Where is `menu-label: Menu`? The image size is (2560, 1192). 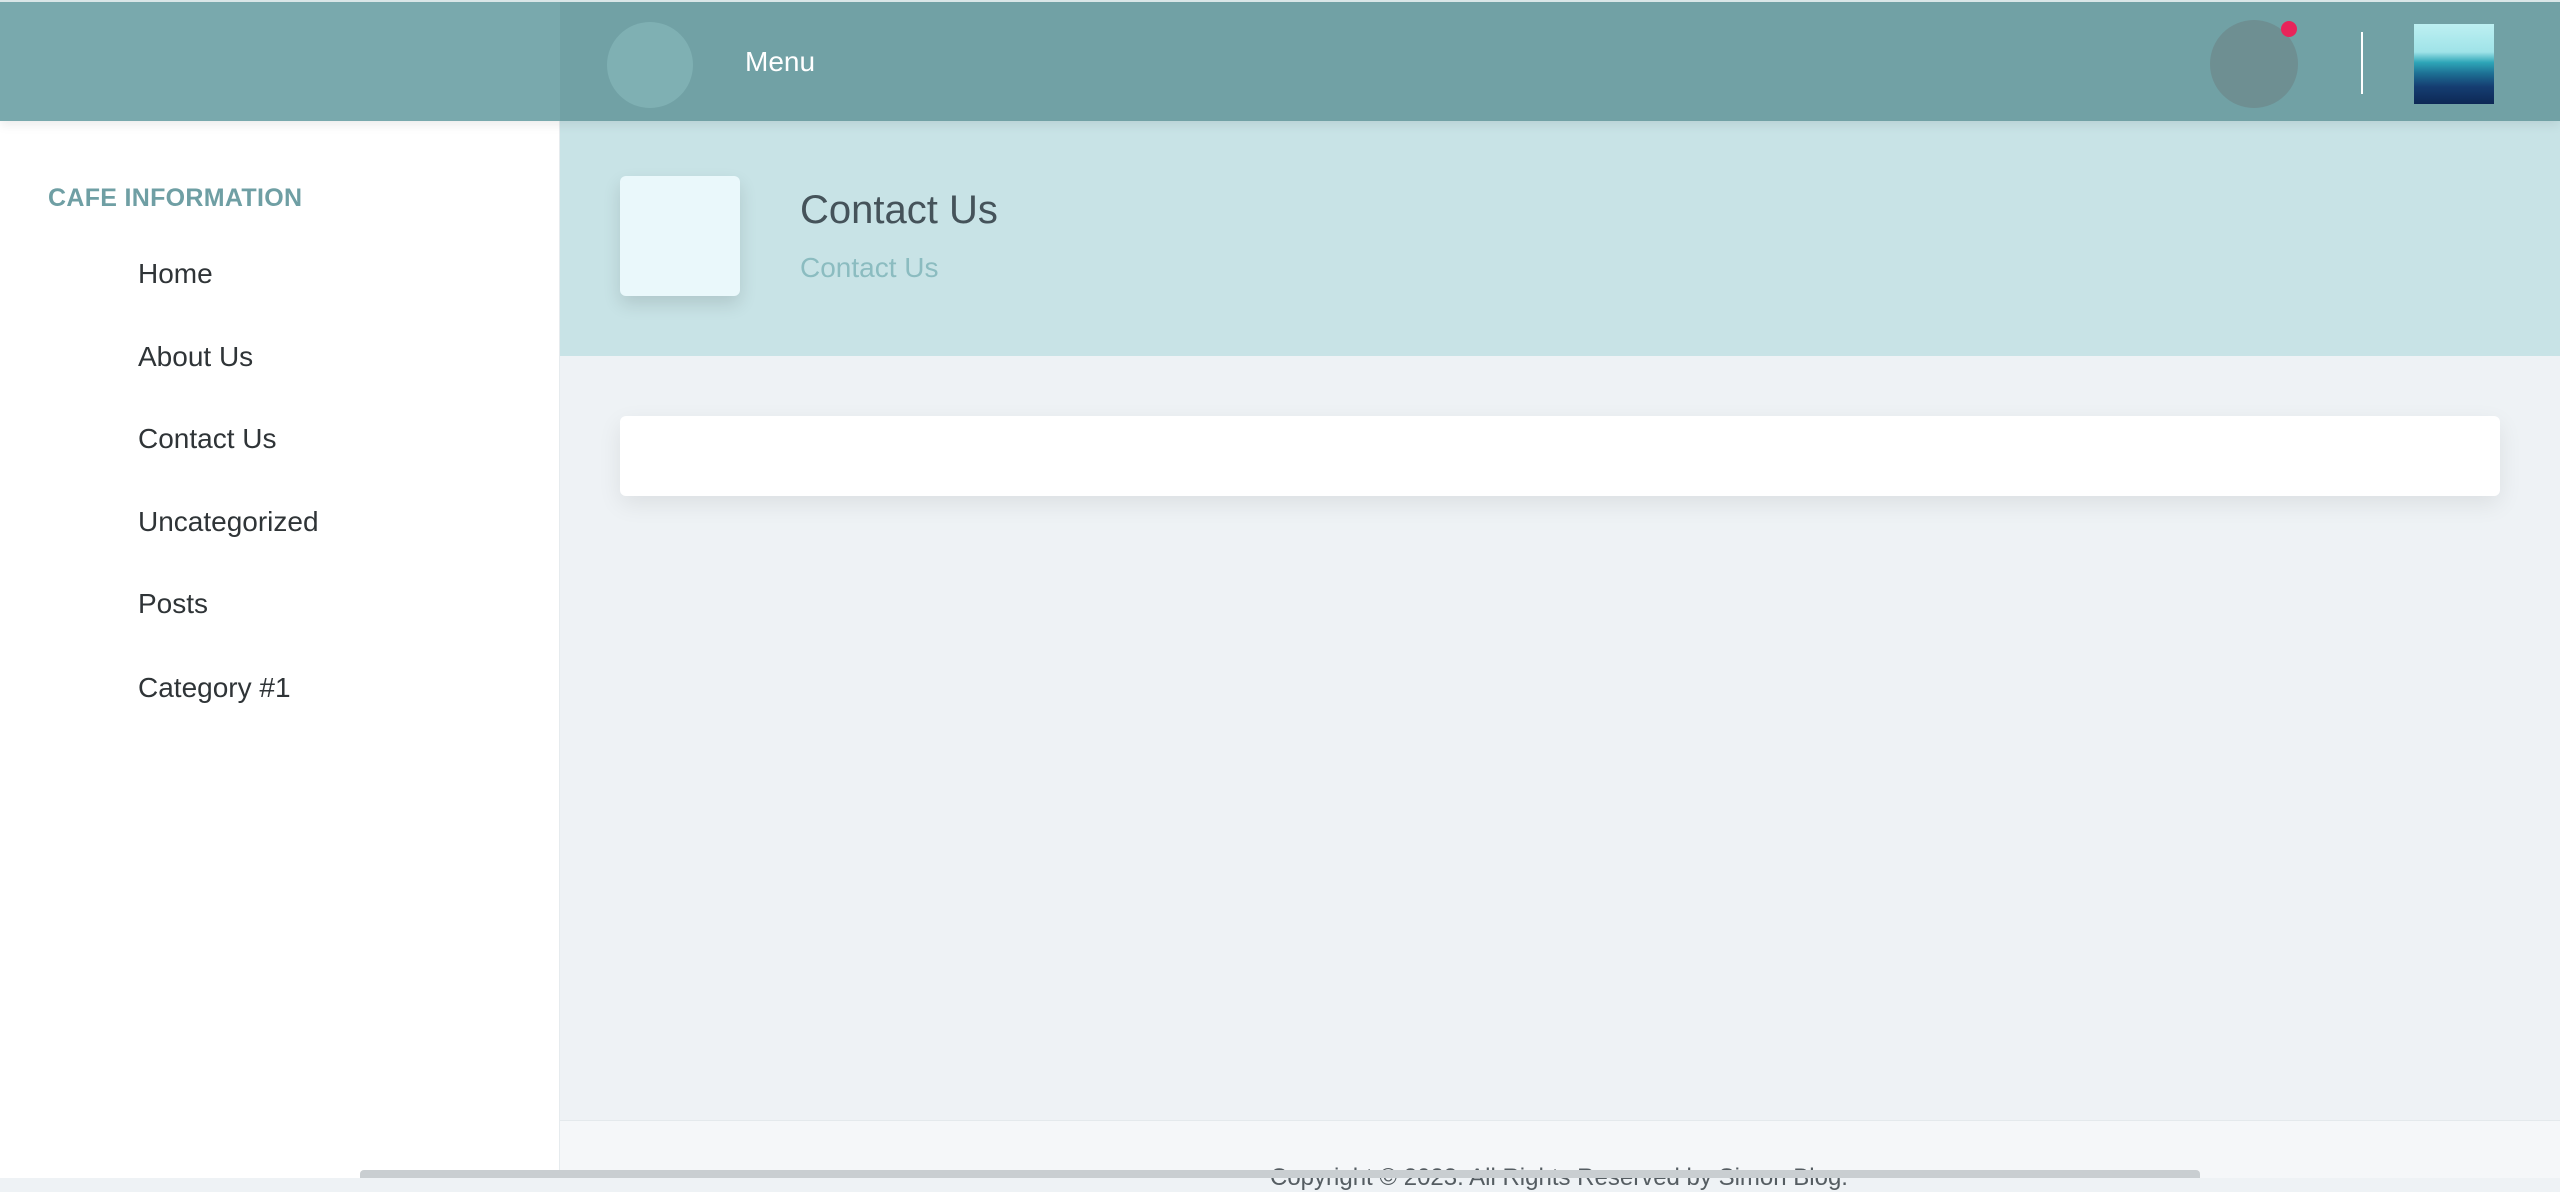
menu-label: Menu is located at coordinates (780, 62).